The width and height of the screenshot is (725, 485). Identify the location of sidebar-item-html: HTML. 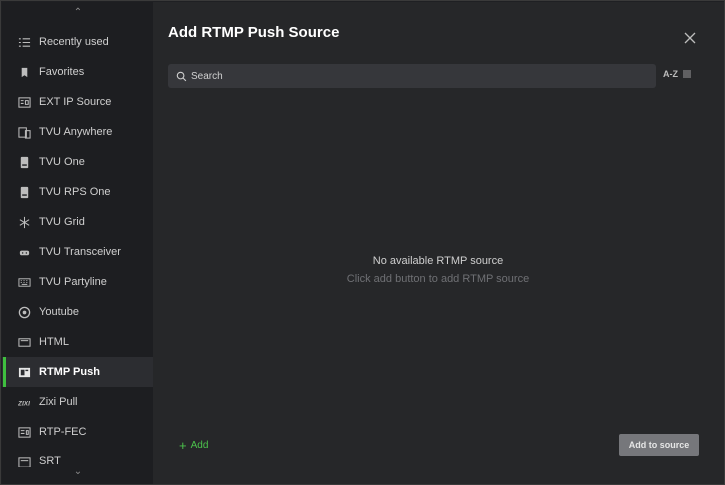
(77, 342).